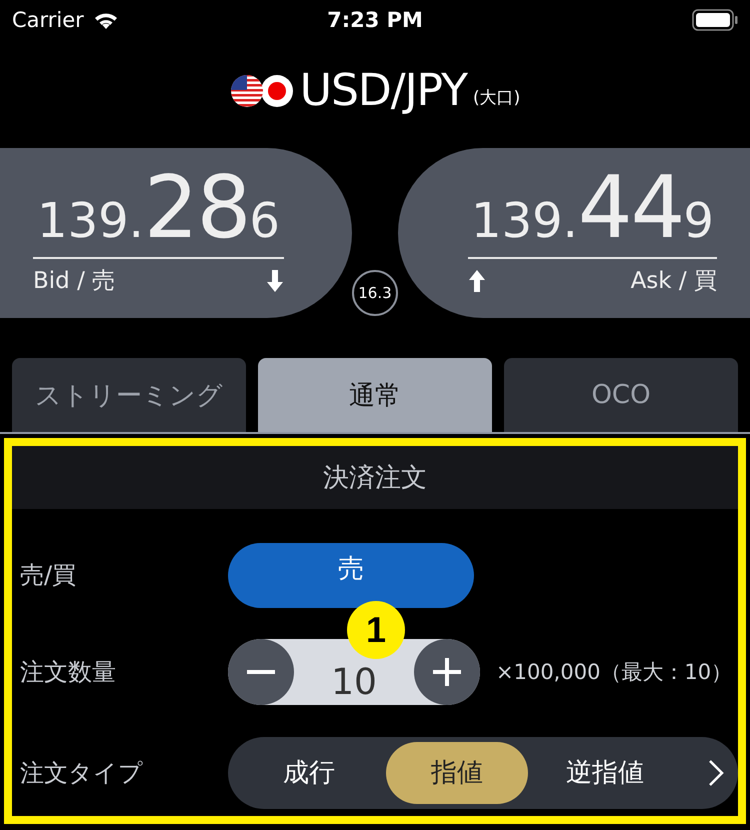  What do you see at coordinates (614, 672) in the screenshot?
I see `quantity-unit: ×100,000（最大：10）` at bounding box center [614, 672].